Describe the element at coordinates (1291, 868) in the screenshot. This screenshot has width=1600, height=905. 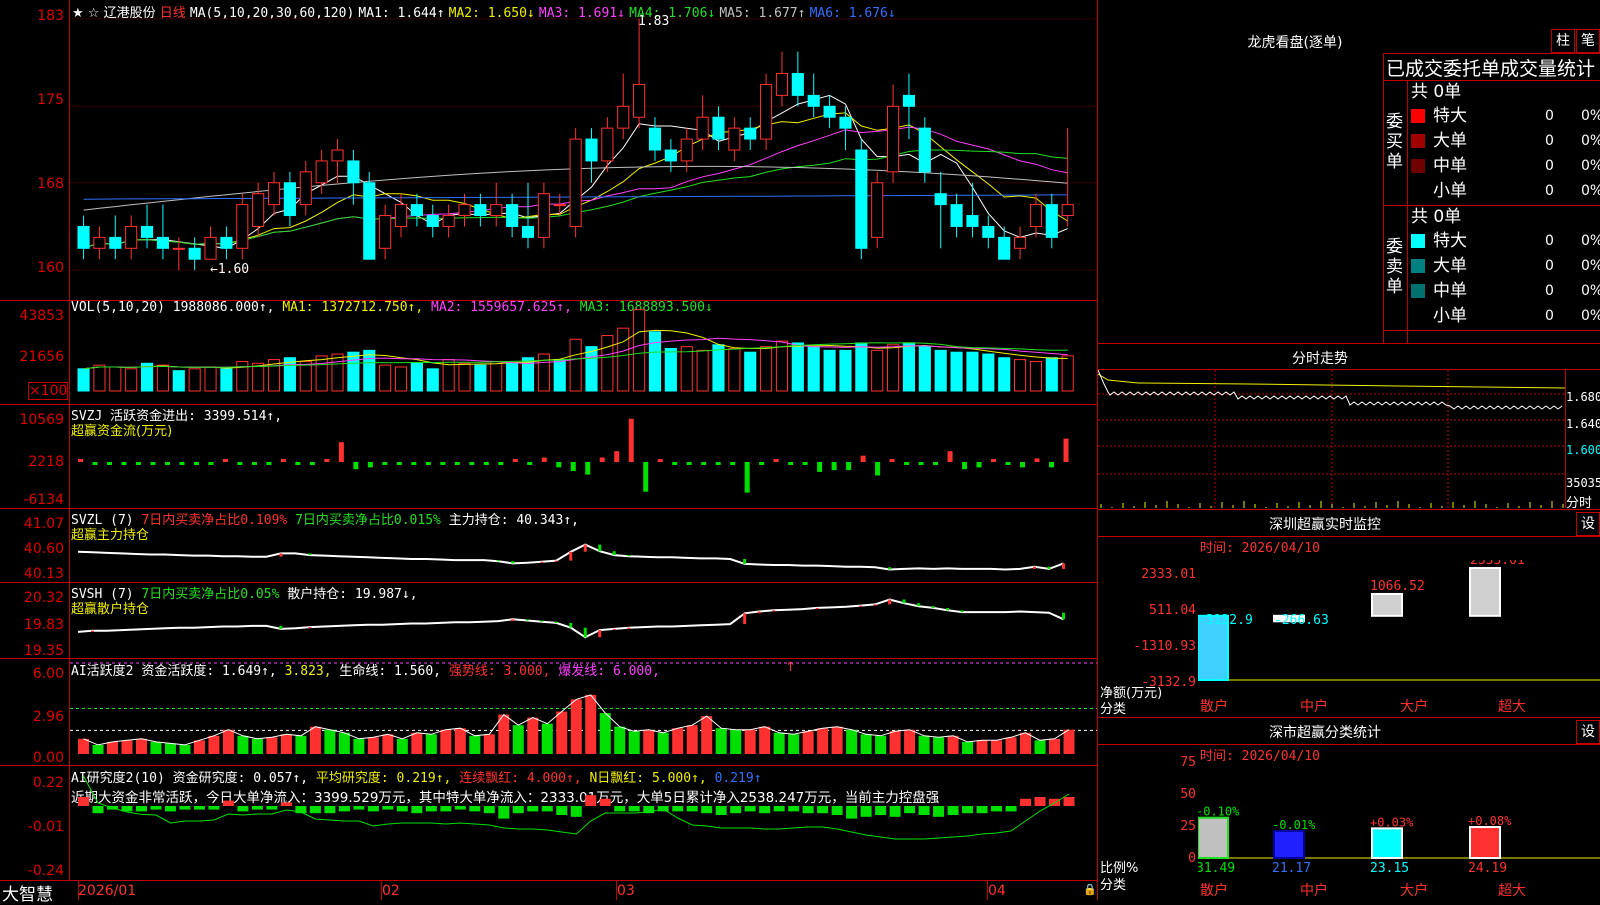
I see `ratio-value-label: 21.17` at that location.